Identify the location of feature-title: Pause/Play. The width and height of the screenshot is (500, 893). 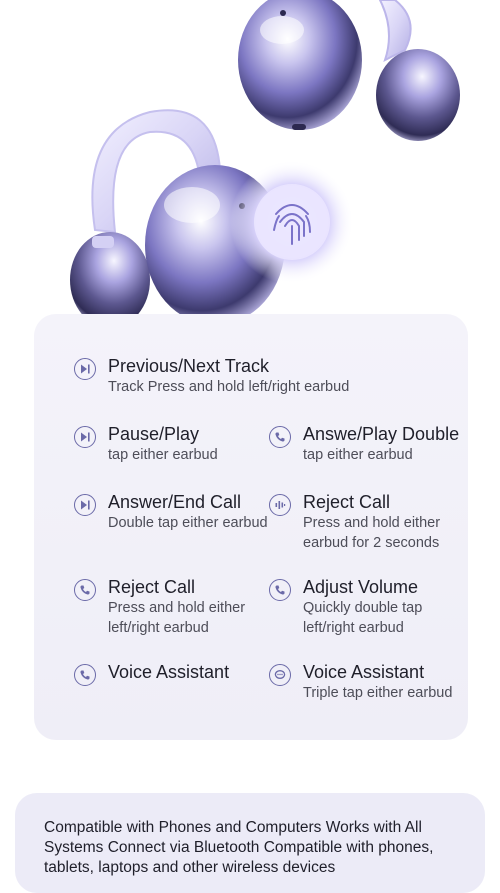
(154, 434).